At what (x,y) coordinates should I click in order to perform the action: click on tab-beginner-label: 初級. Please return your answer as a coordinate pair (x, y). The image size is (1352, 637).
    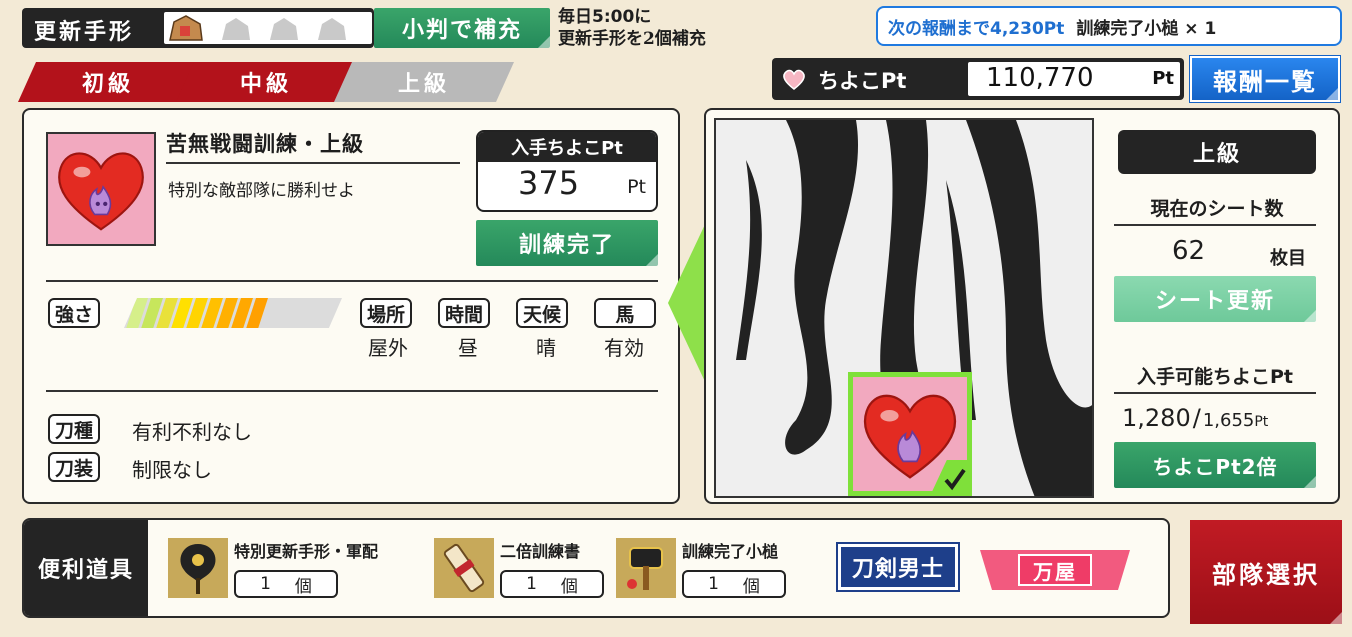
    Looking at the image, I should click on (107, 84).